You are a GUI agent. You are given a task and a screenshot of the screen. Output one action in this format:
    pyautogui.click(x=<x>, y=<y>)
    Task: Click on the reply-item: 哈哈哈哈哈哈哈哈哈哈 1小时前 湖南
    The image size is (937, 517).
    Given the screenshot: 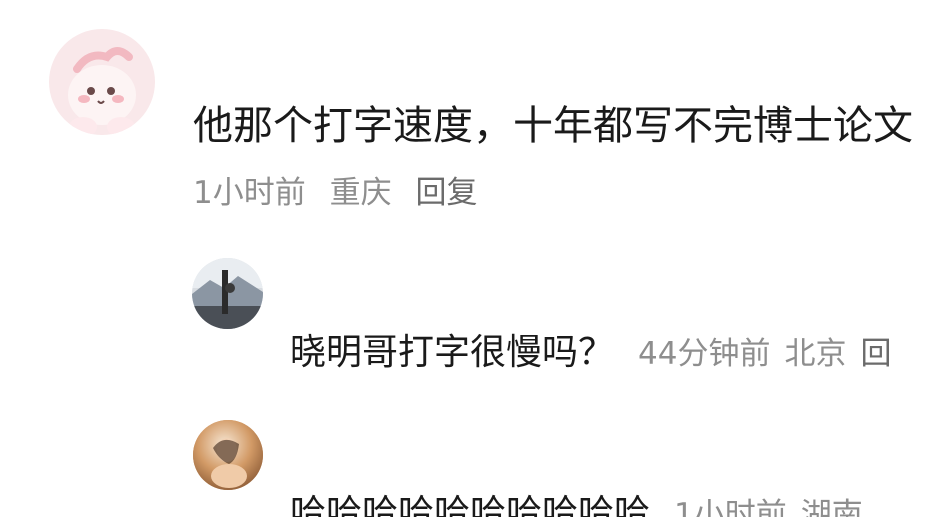 What is the action you would take?
    pyautogui.click(x=576, y=503)
    